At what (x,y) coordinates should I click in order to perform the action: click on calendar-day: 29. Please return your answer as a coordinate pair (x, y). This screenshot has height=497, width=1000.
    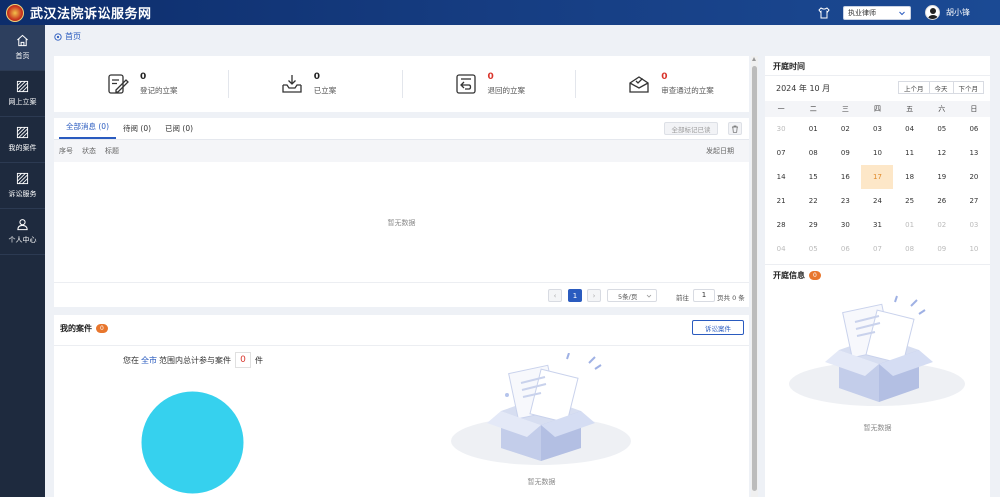
    Looking at the image, I should click on (813, 225).